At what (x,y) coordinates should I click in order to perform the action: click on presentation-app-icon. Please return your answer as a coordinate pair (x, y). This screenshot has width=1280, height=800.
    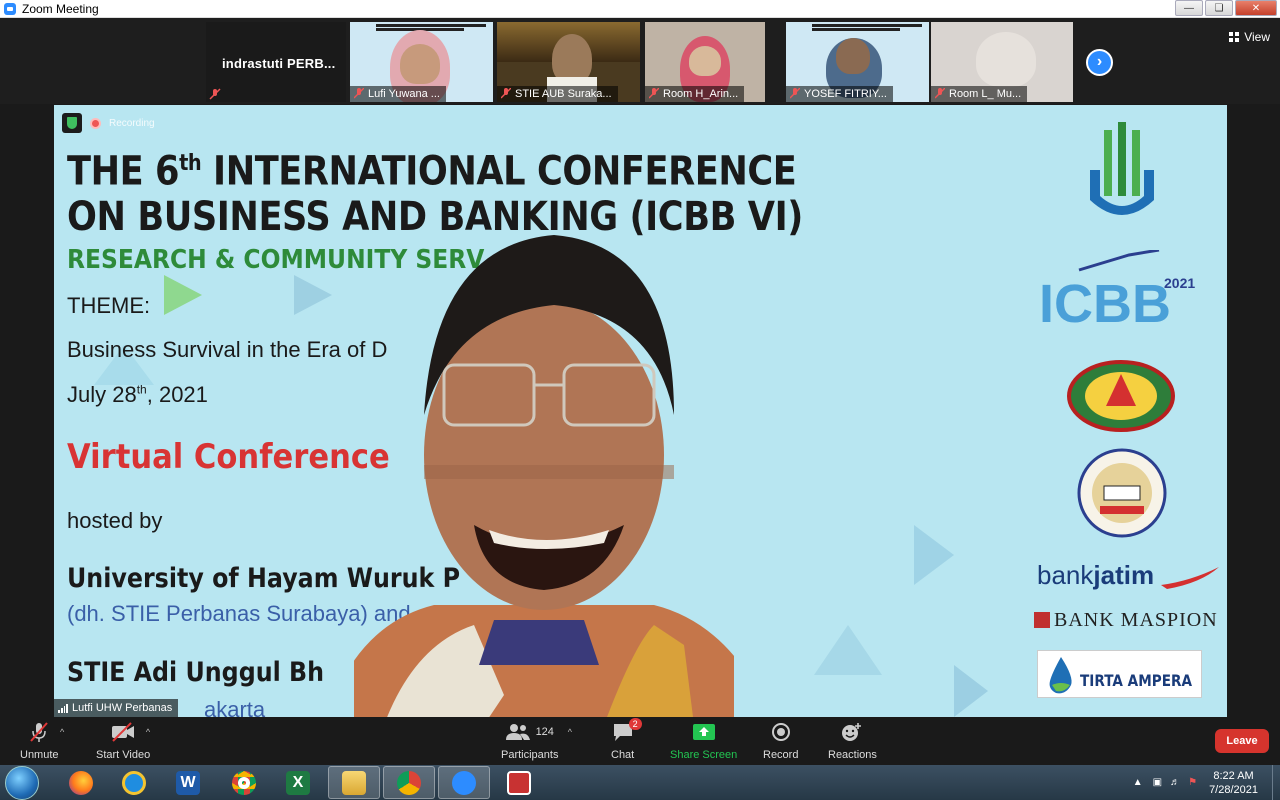
    Looking at the image, I should click on (519, 782).